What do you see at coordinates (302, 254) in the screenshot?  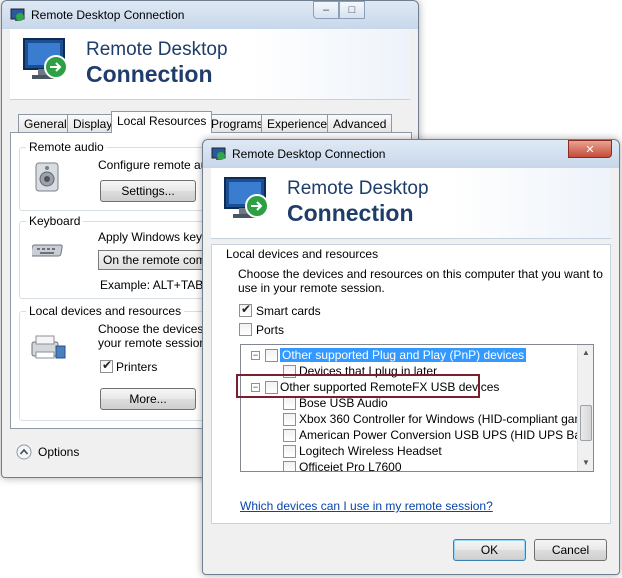 I see `local-devices-group-title: Local devices and resources` at bounding box center [302, 254].